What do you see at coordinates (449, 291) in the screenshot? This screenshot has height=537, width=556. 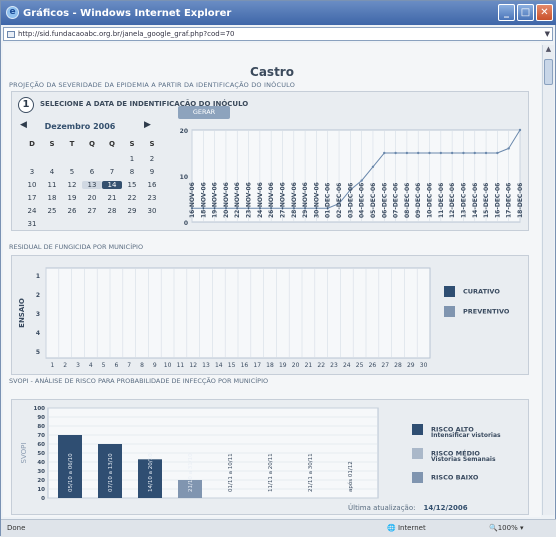 I see `curativo-swatch` at bounding box center [449, 291].